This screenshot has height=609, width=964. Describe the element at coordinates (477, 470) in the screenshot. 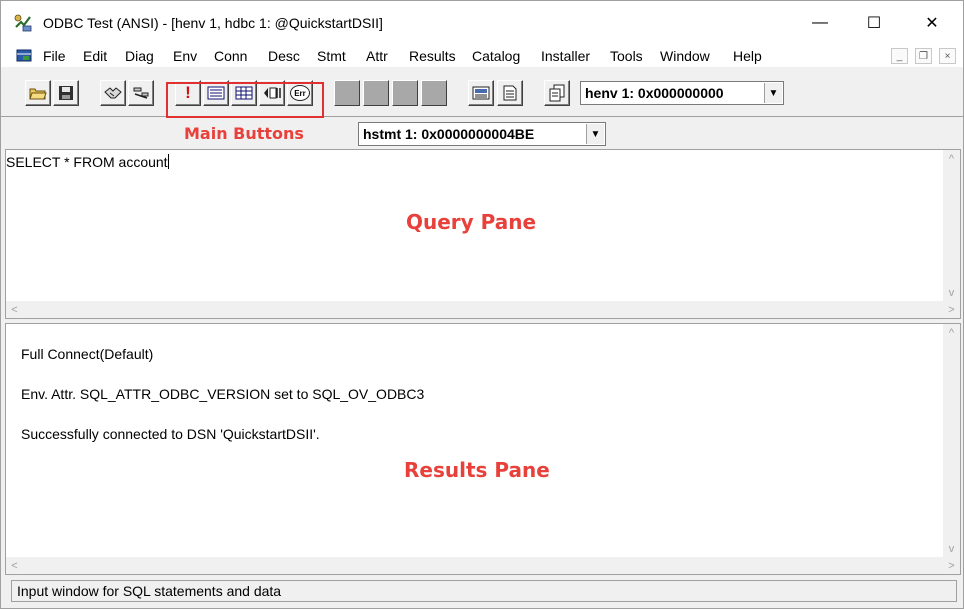

I see `results-pane-label: Results Pane` at that location.